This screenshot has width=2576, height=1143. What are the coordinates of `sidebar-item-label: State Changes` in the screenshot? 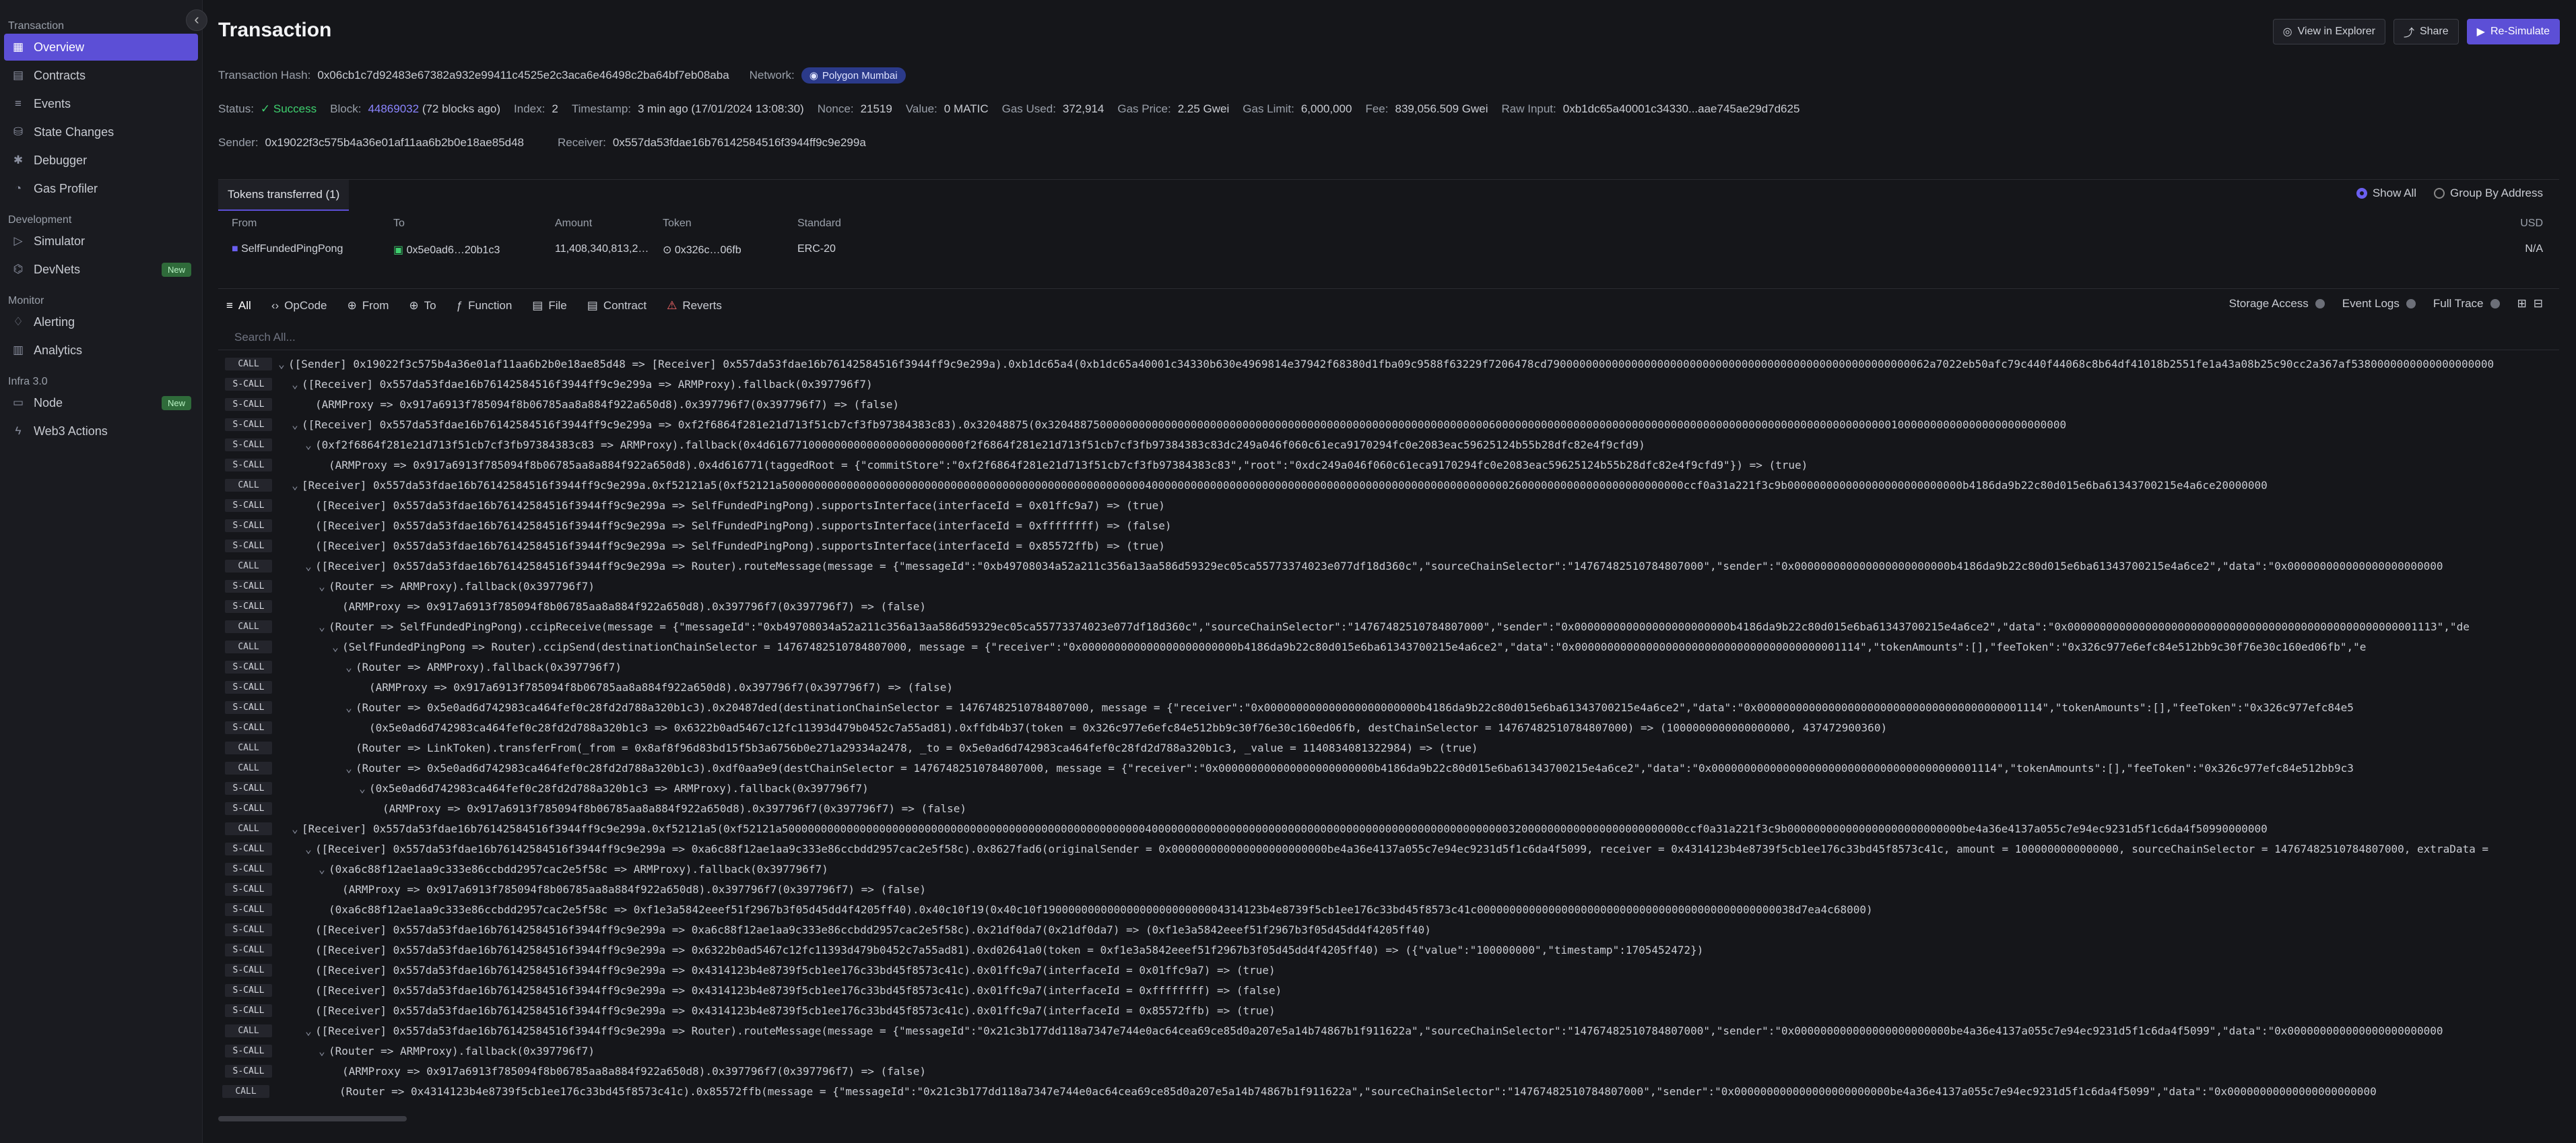 It's located at (74, 132).